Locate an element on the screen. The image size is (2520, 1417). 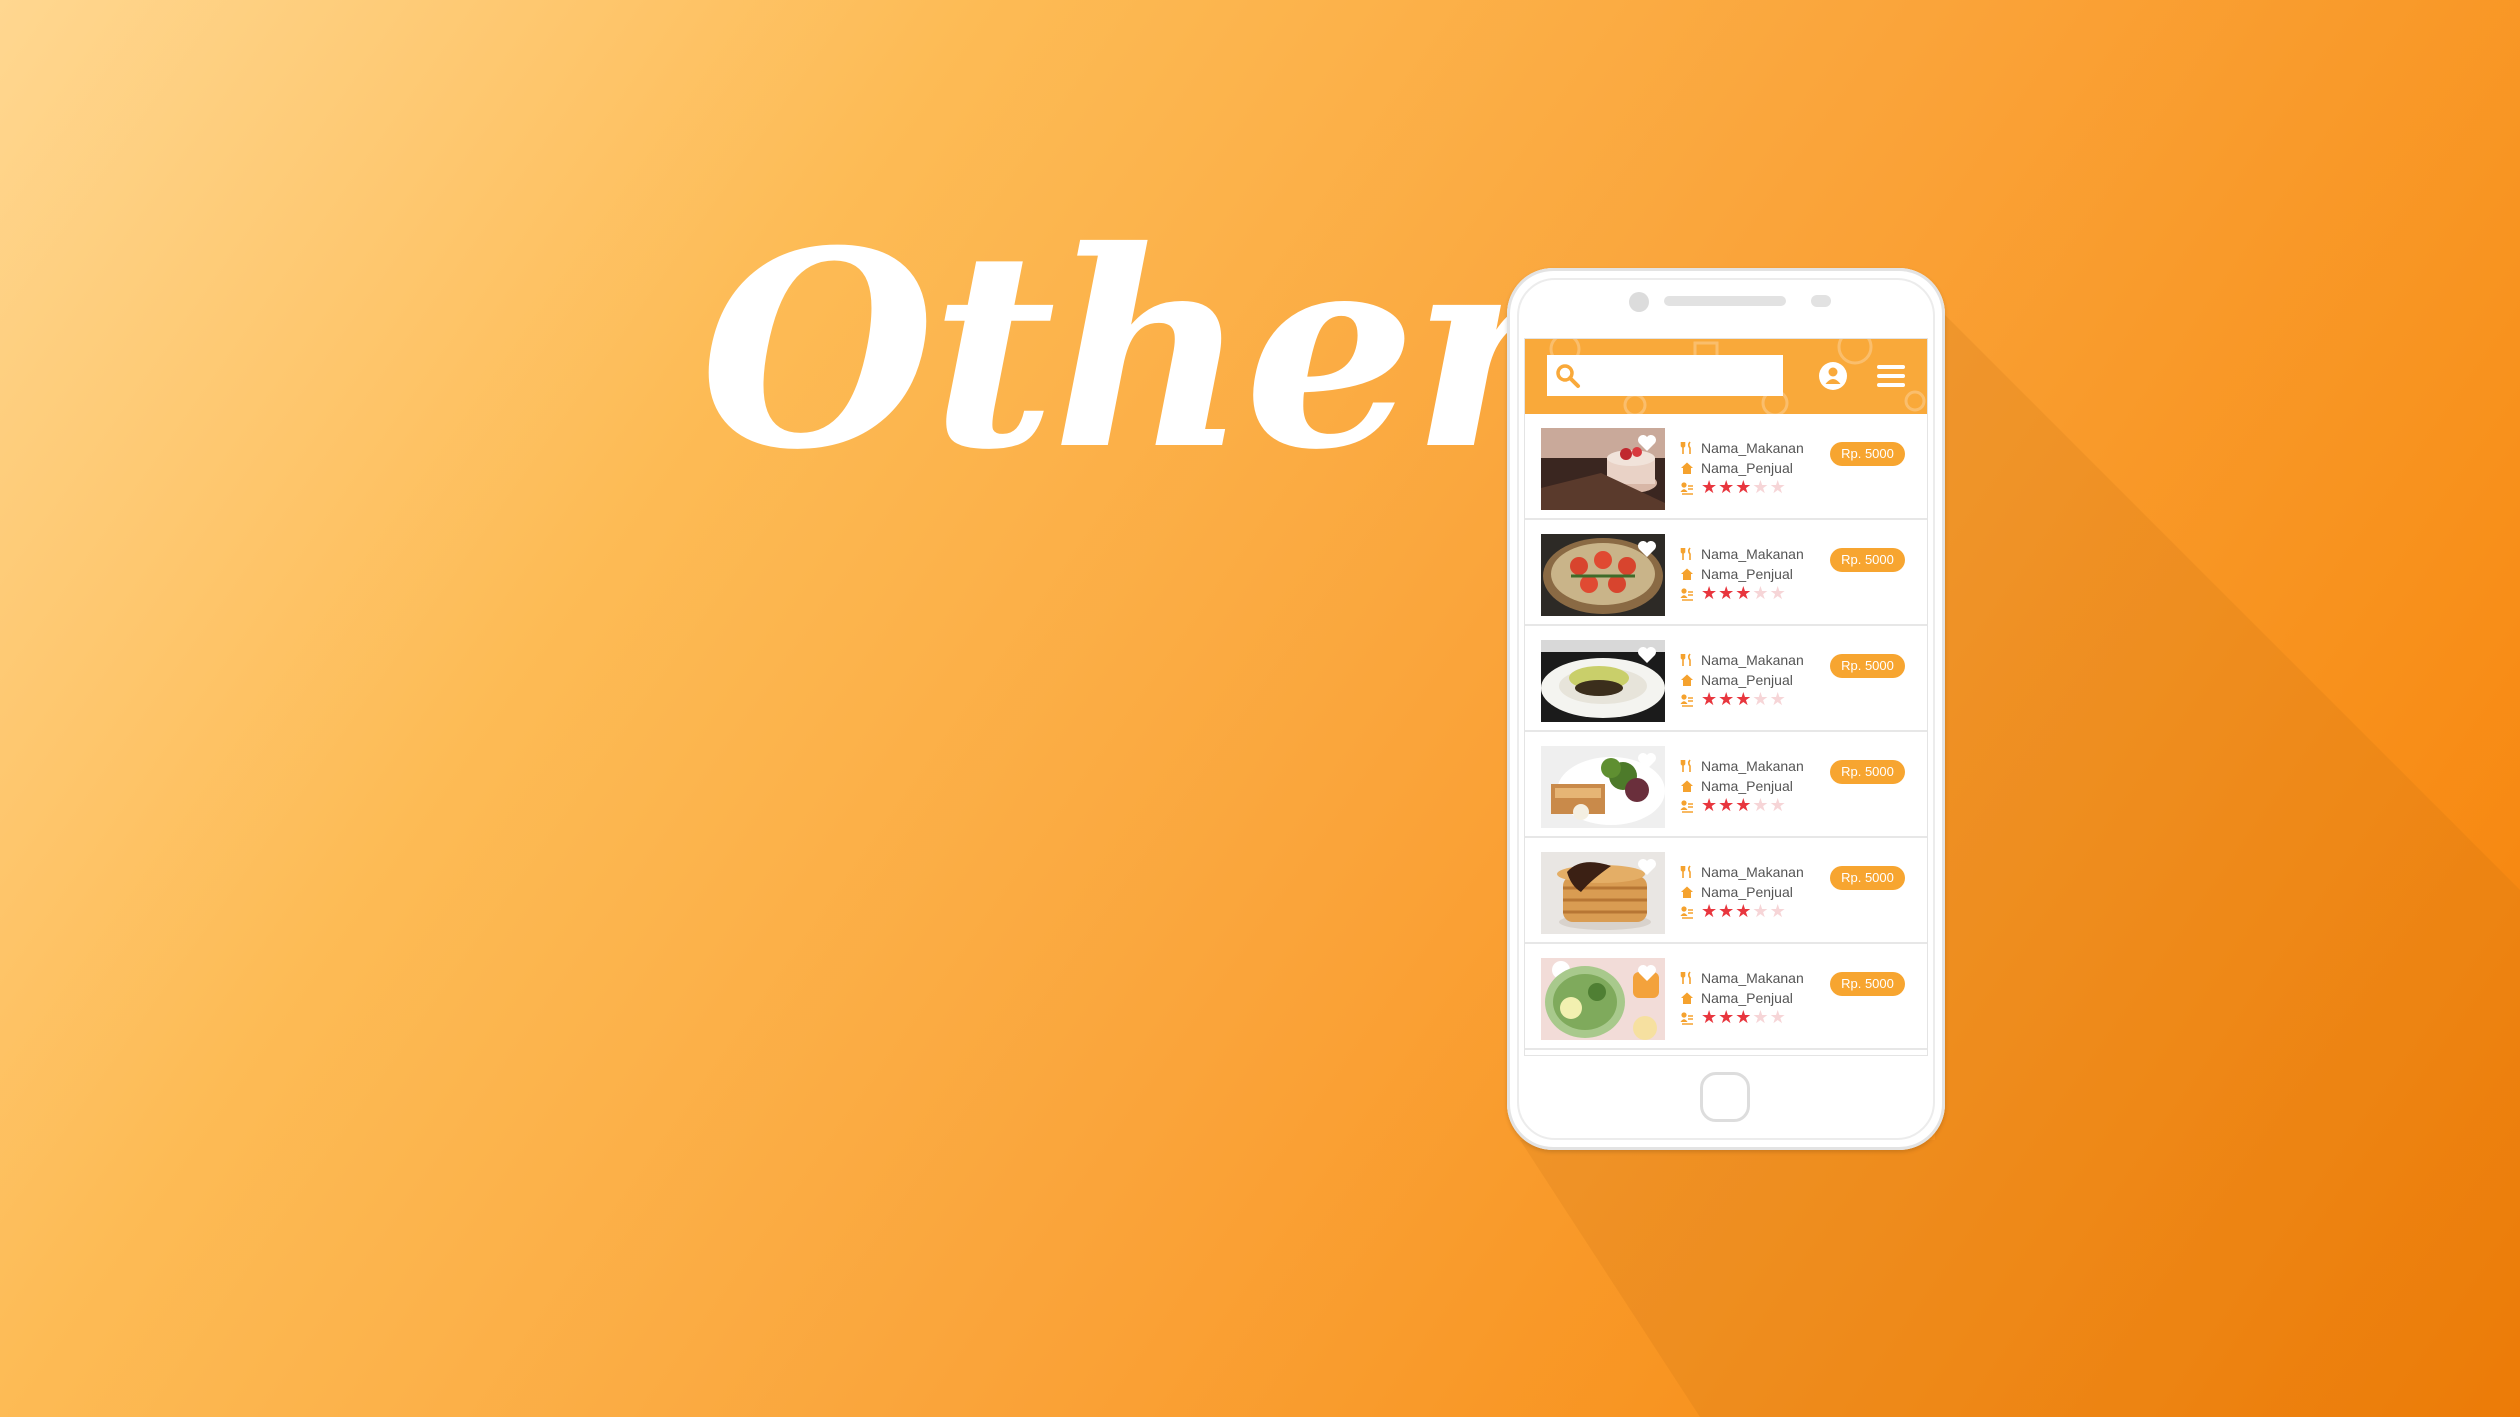
headline: Other is located at coordinates (1127, 350).